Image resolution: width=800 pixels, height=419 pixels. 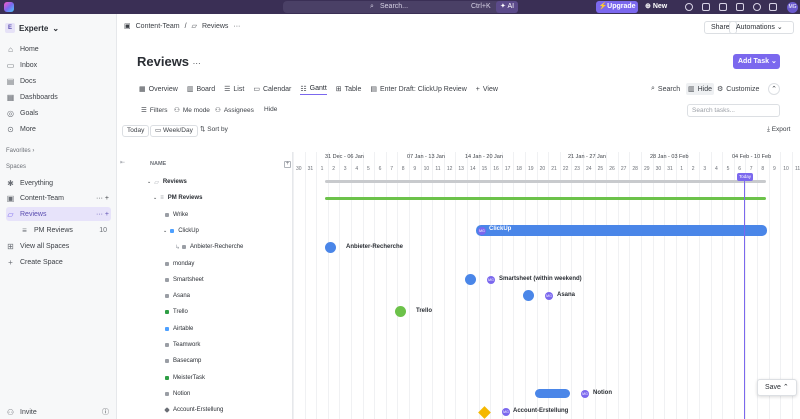 What do you see at coordinates (484, 412) in the screenshot?
I see `account-erstellung-milestone` at bounding box center [484, 412].